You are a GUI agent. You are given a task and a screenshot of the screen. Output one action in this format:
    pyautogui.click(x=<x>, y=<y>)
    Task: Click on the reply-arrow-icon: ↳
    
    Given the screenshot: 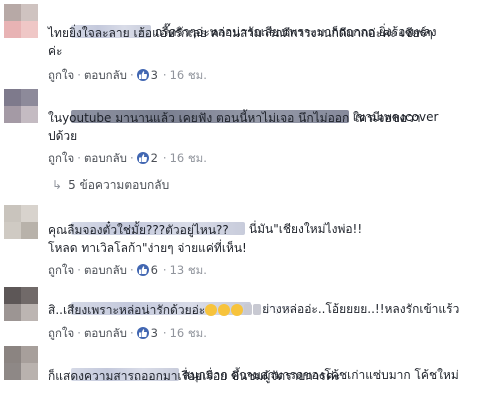 What is the action you would take?
    pyautogui.click(x=57, y=185)
    